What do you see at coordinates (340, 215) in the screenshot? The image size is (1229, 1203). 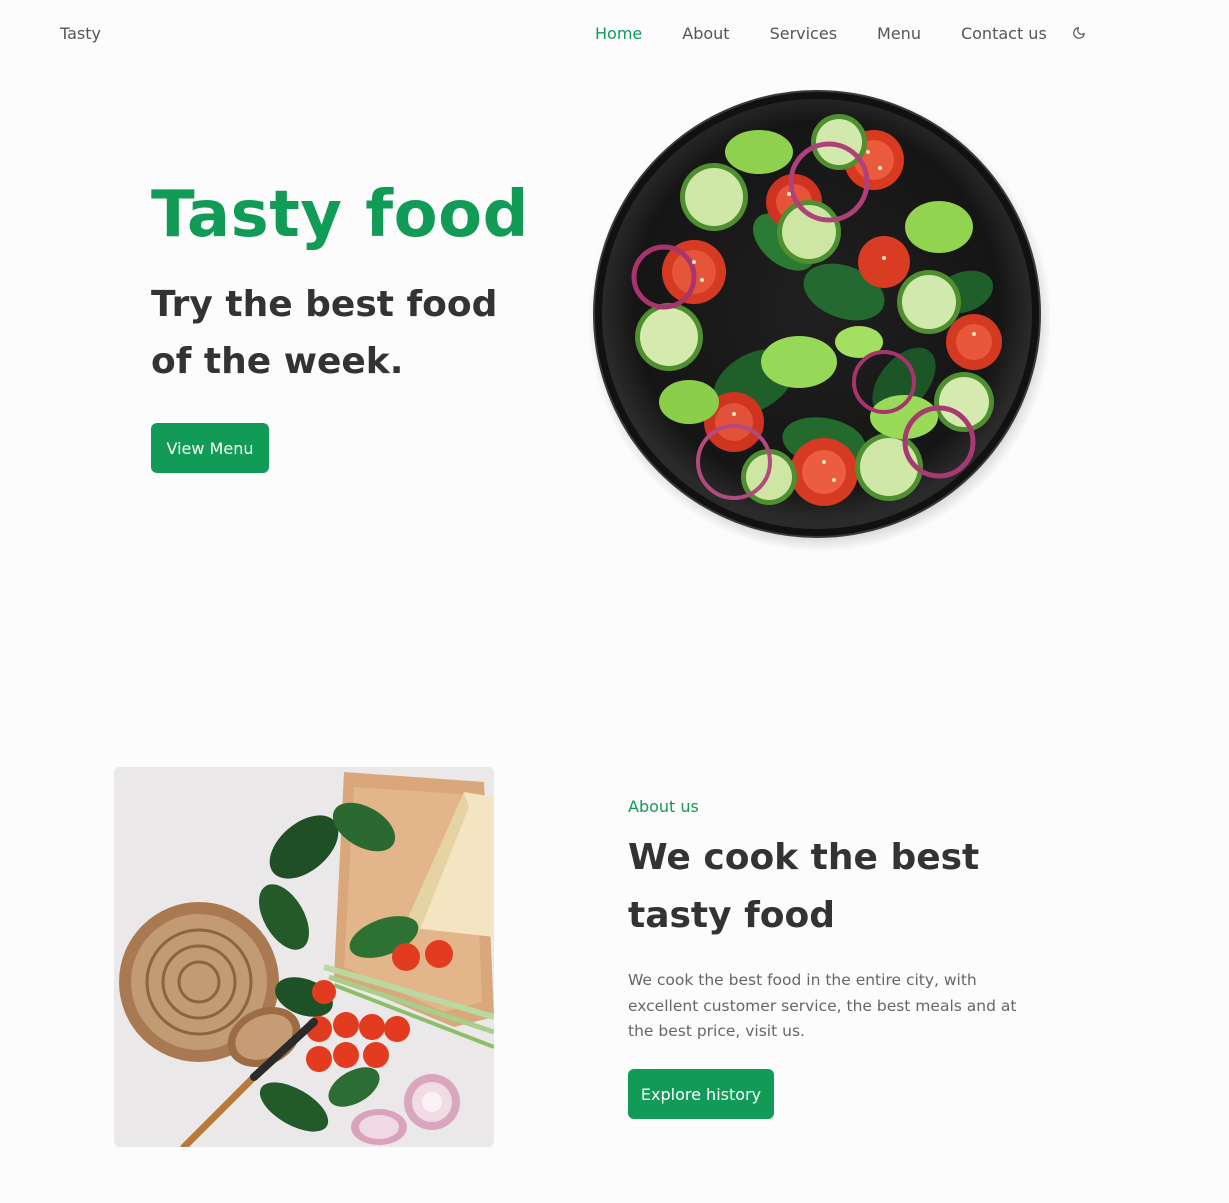 I see `hero-title: Tasty food` at bounding box center [340, 215].